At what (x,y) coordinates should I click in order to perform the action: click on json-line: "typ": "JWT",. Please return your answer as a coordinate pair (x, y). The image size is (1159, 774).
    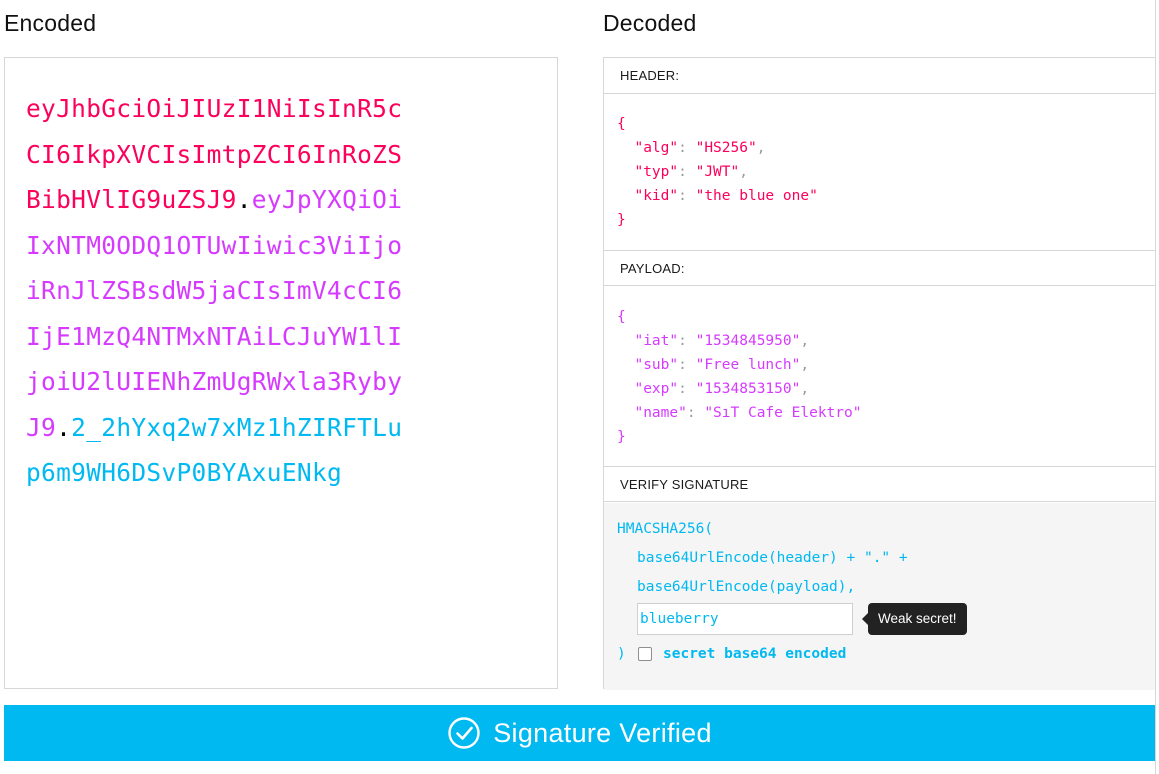
    Looking at the image, I should click on (717, 172).